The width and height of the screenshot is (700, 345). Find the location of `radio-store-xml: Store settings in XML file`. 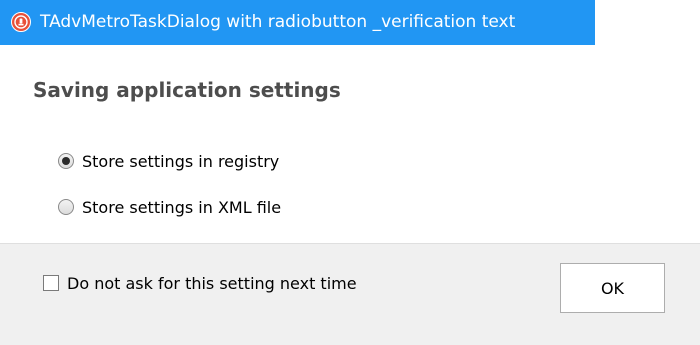

radio-store-xml: Store settings in XML file is located at coordinates (169, 207).